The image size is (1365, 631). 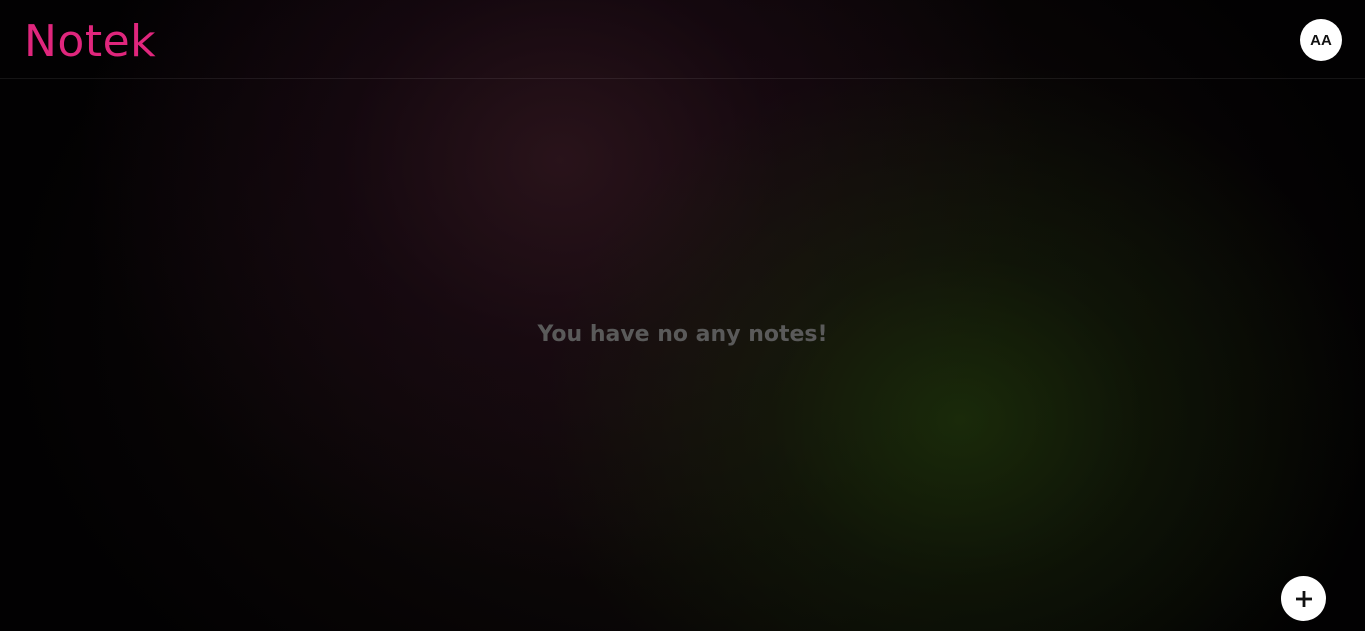 I want to click on add-note-button, so click(x=1303, y=598).